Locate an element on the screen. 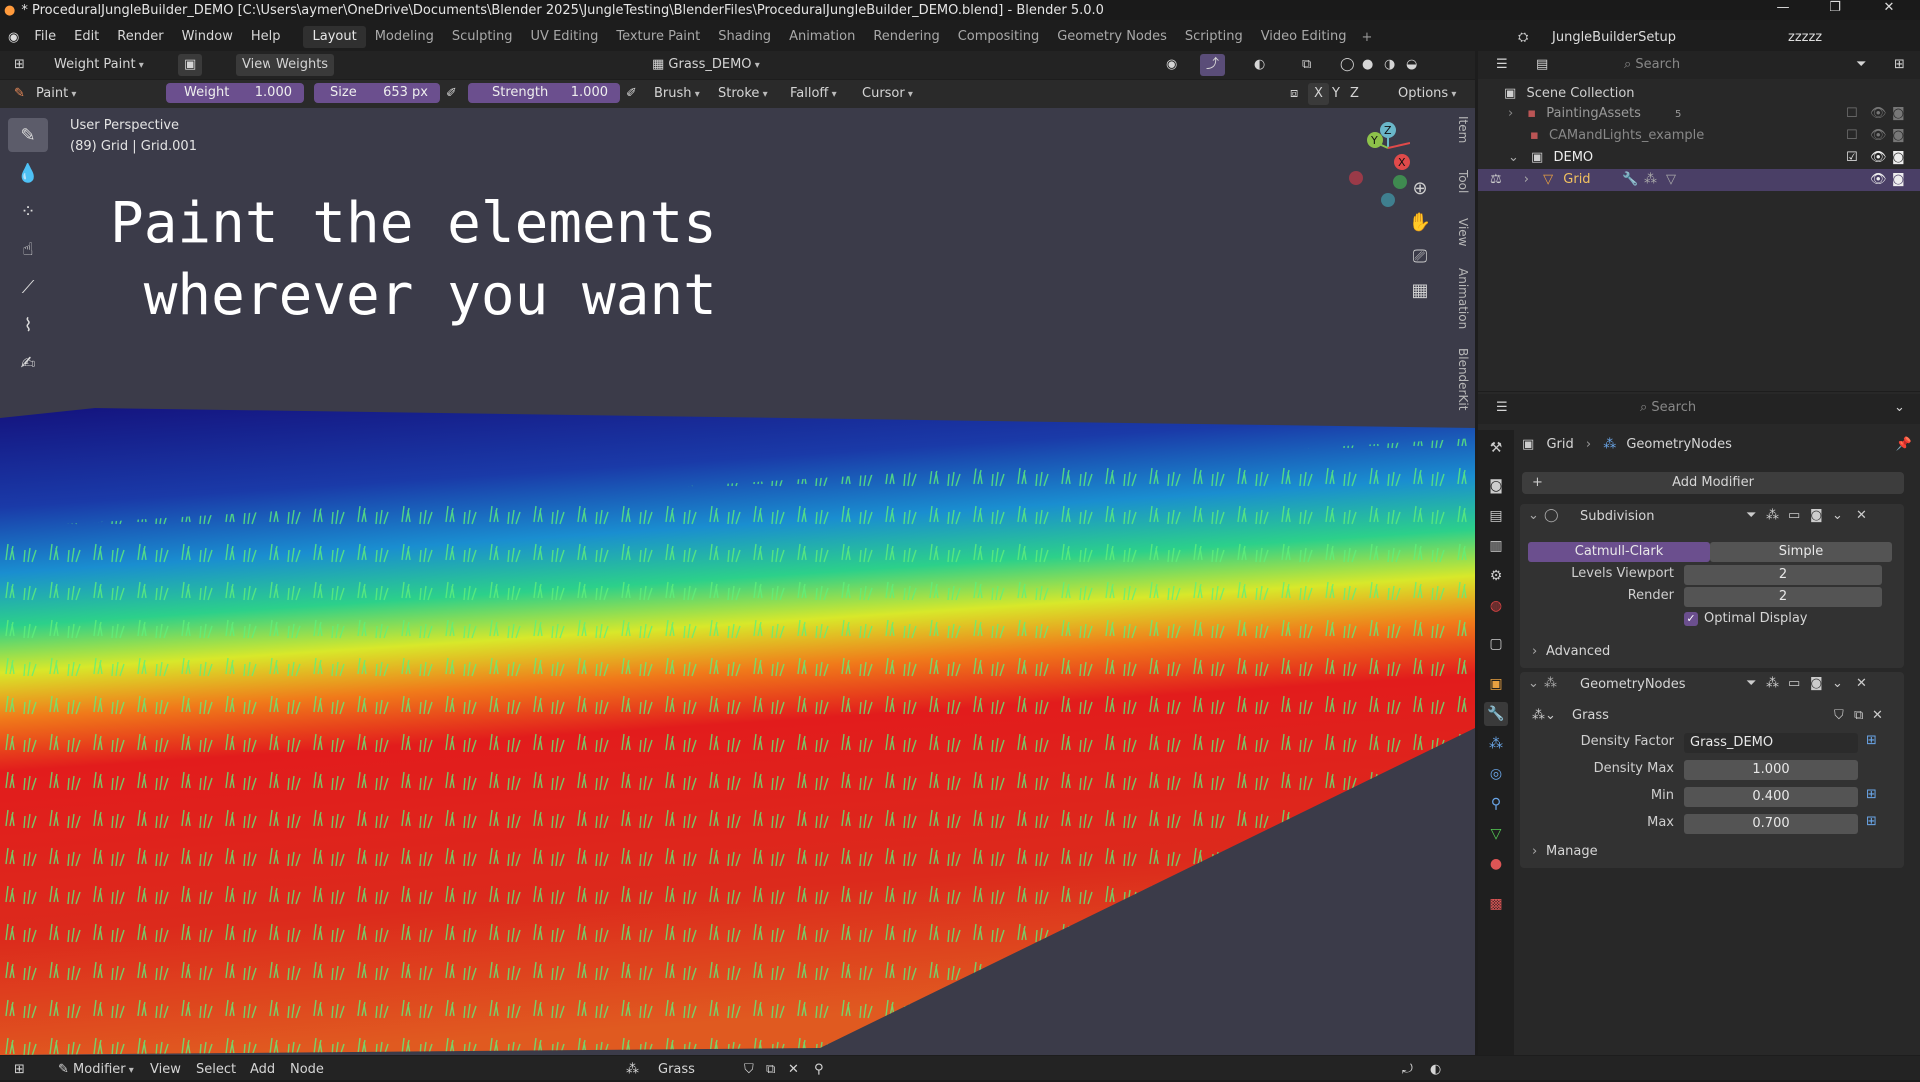 The image size is (1920, 1082). collection-tab-icon: ▢ is located at coordinates (1496, 644).